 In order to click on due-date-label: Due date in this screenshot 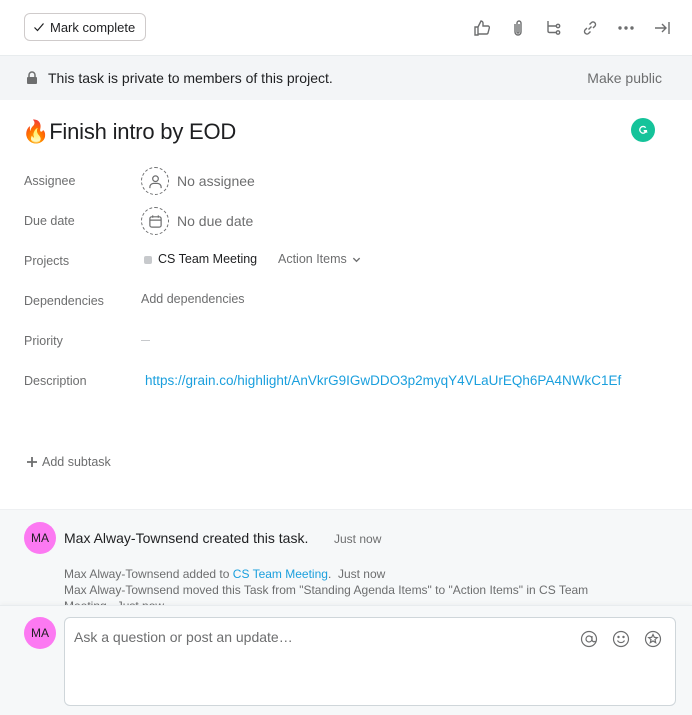, I will do `click(49, 221)`.